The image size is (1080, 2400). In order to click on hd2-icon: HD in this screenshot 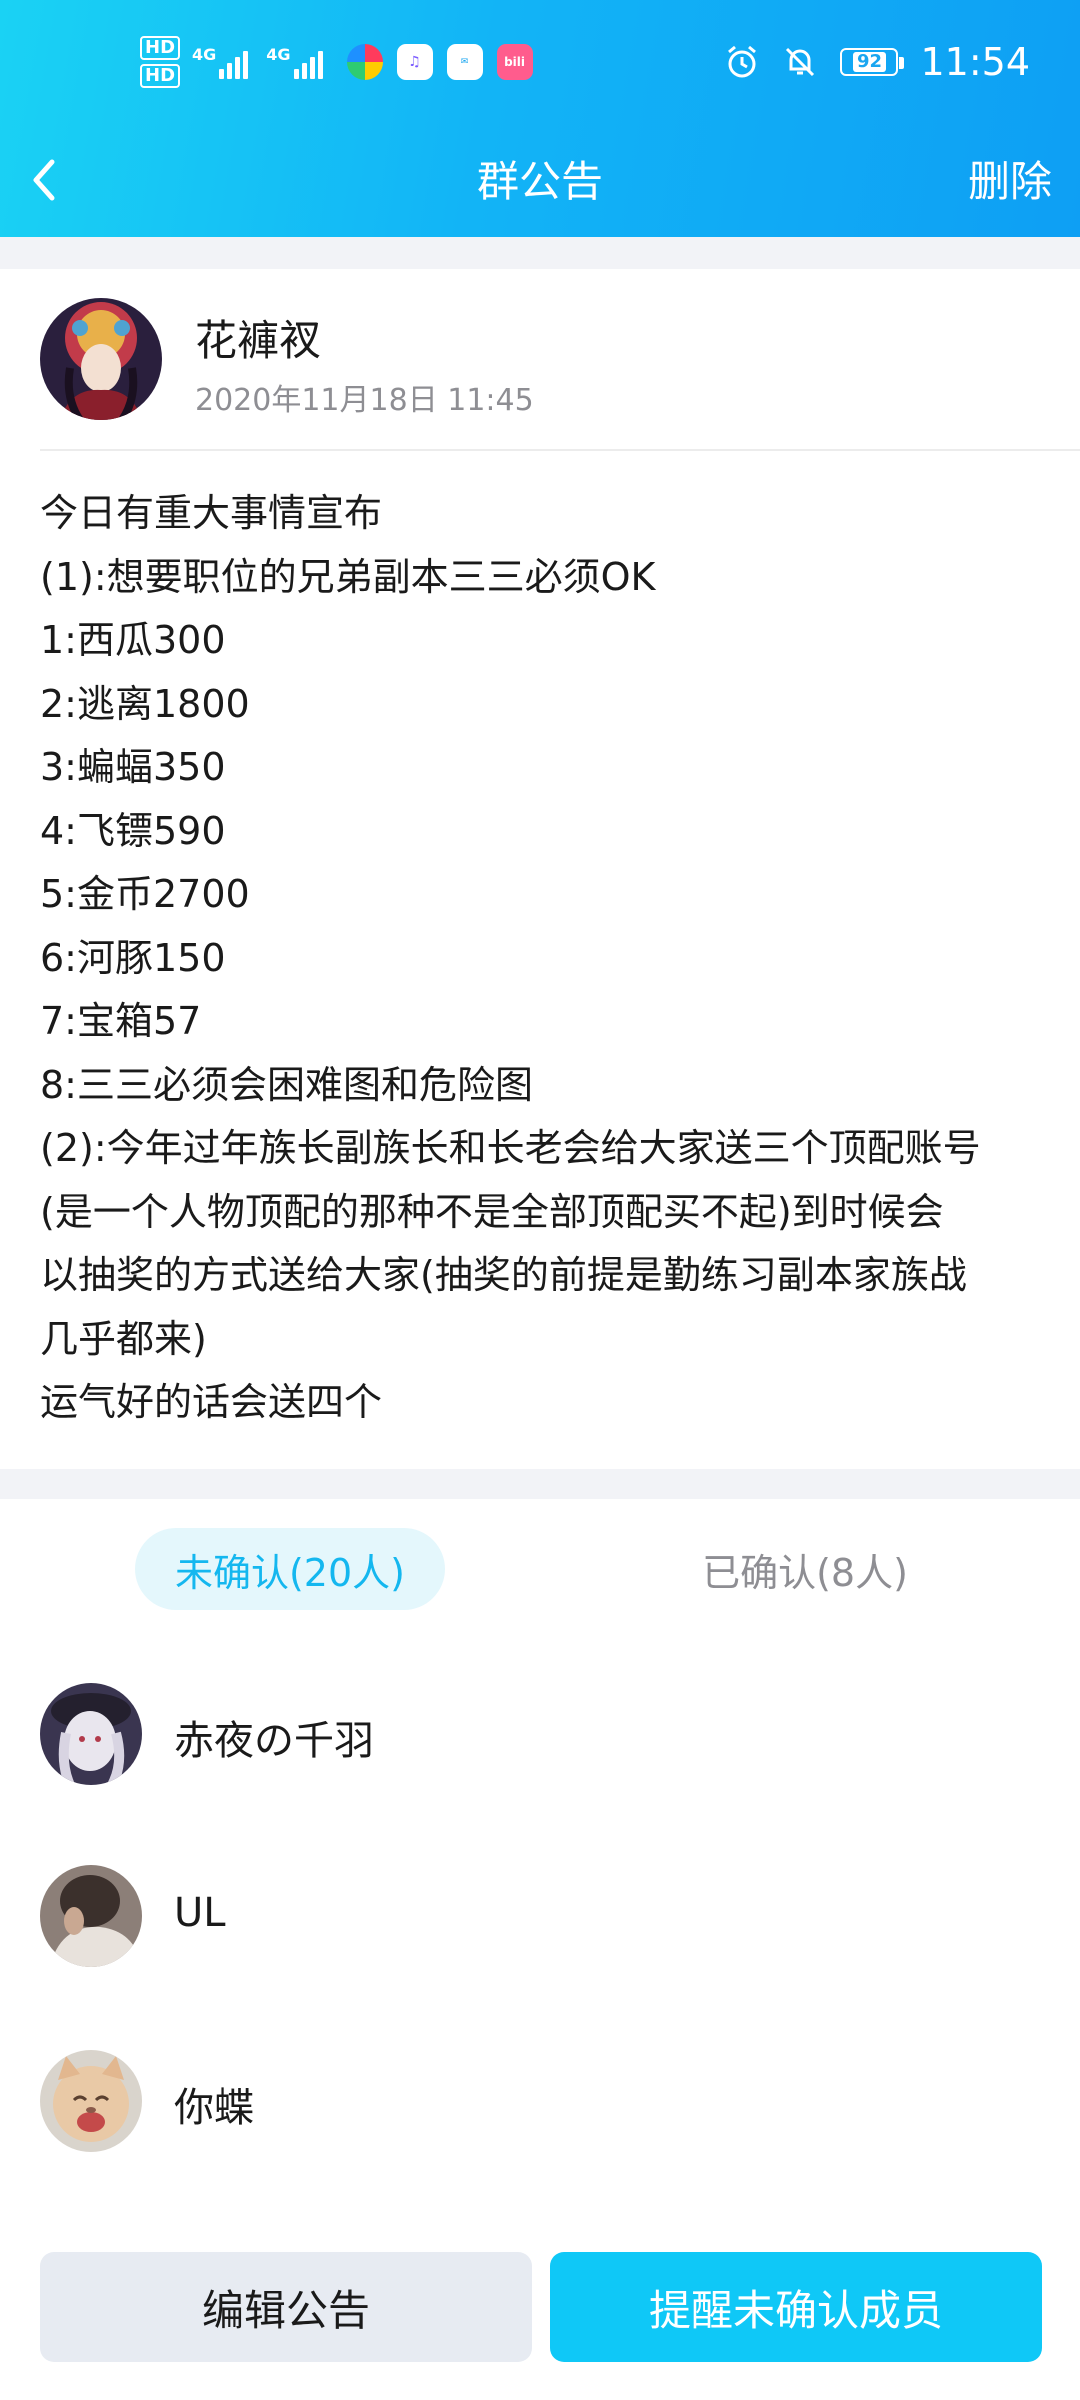, I will do `click(160, 76)`.